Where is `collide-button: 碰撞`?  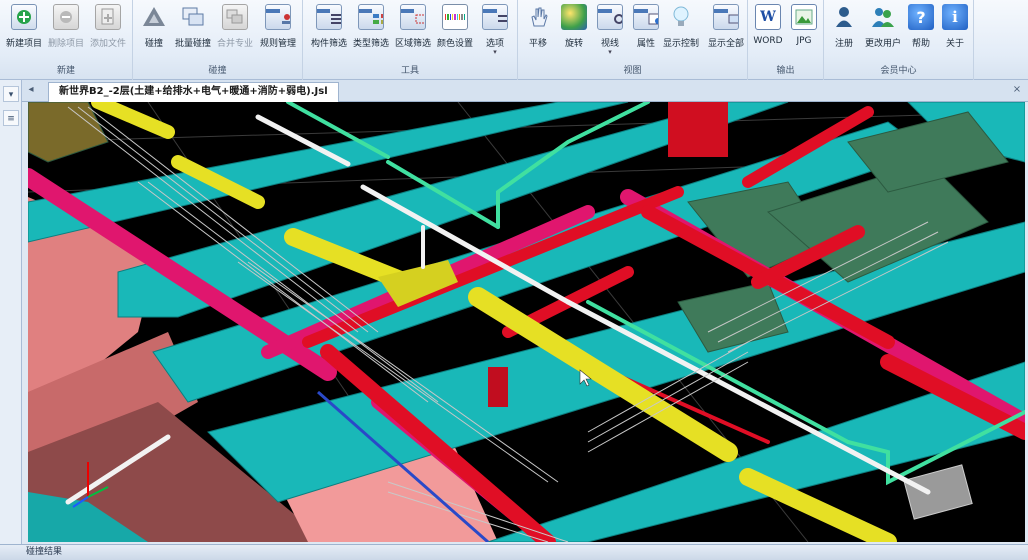 collide-button: 碰撞 is located at coordinates (154, 30).